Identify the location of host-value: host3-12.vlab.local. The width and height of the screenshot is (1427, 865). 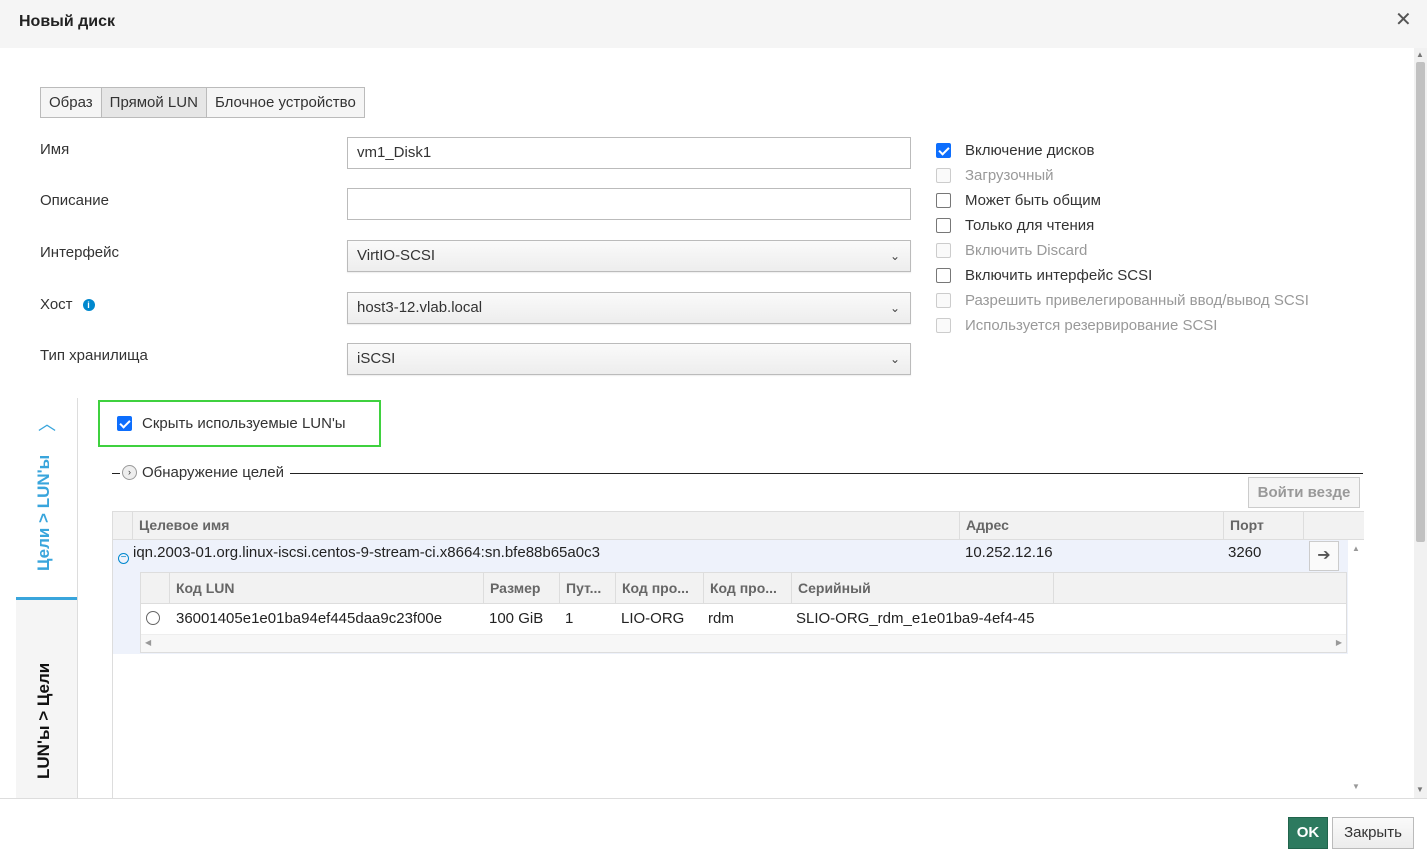
(420, 307).